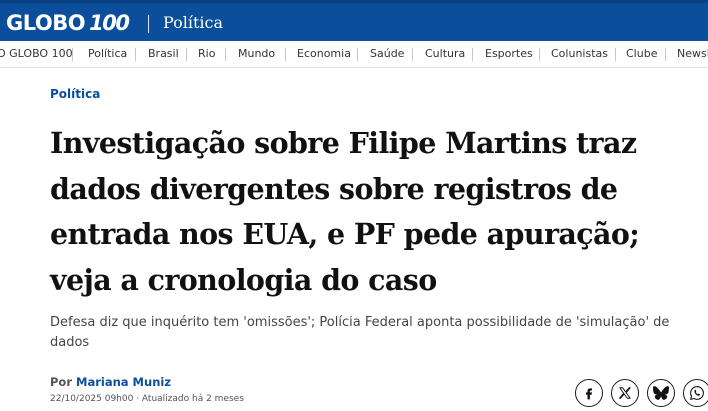 The height and width of the screenshot is (411, 708). I want to click on nav-item-esportes: Esportes, so click(509, 53).